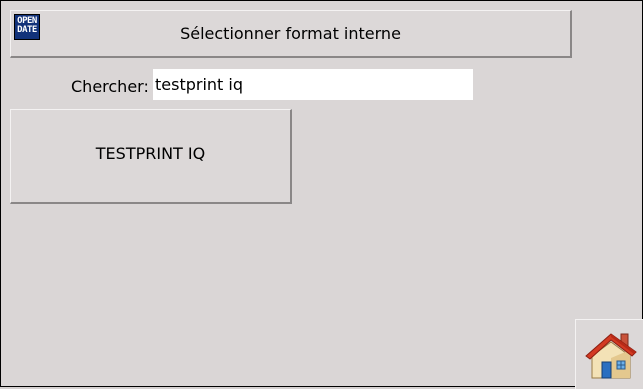 The width and height of the screenshot is (643, 389). Describe the element at coordinates (150, 153) in the screenshot. I see `result-button-label: TESTPRINT IQ` at that location.